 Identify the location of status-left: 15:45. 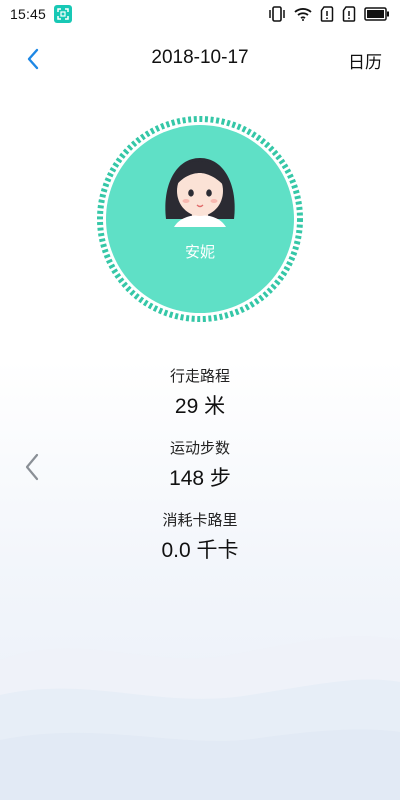
(41, 14).